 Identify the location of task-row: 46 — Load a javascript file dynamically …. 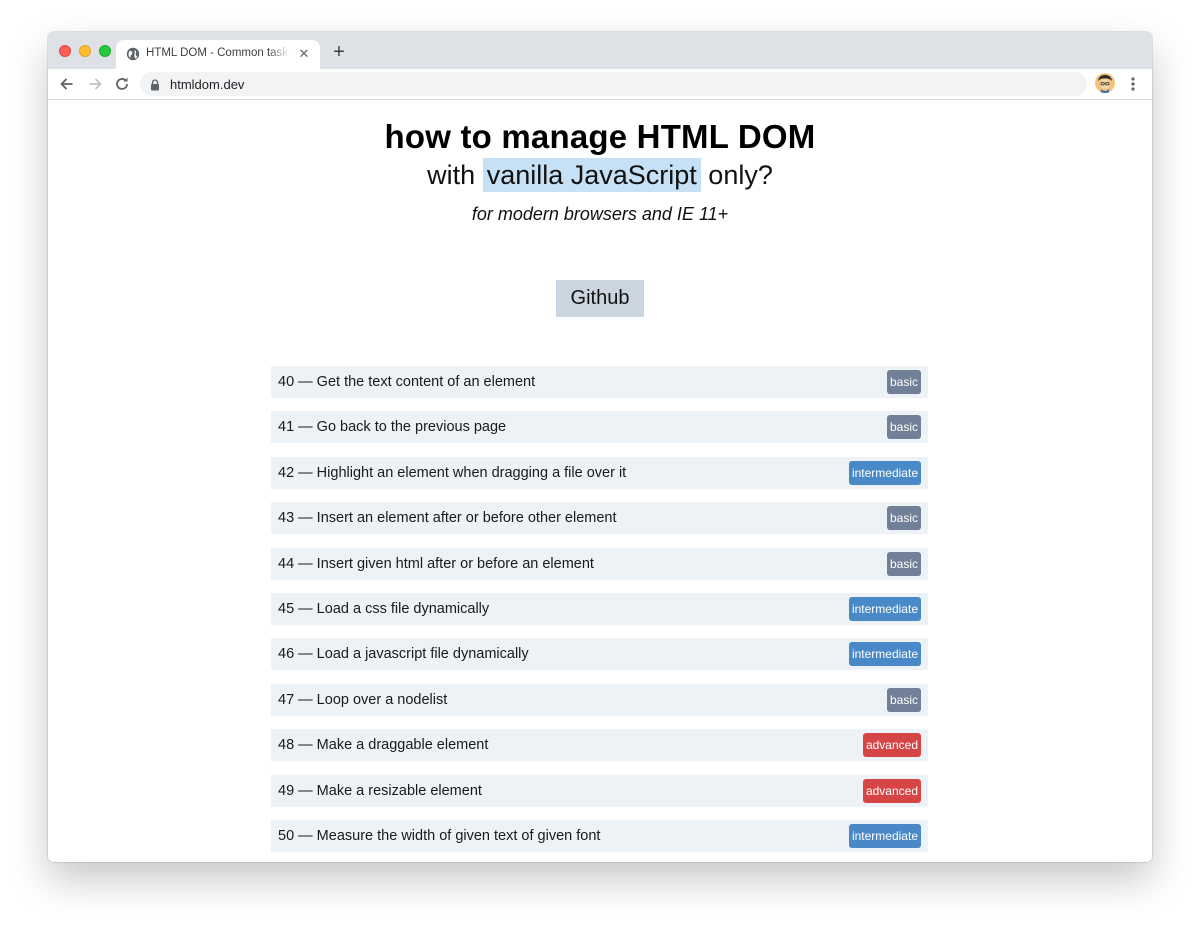
(599, 654).